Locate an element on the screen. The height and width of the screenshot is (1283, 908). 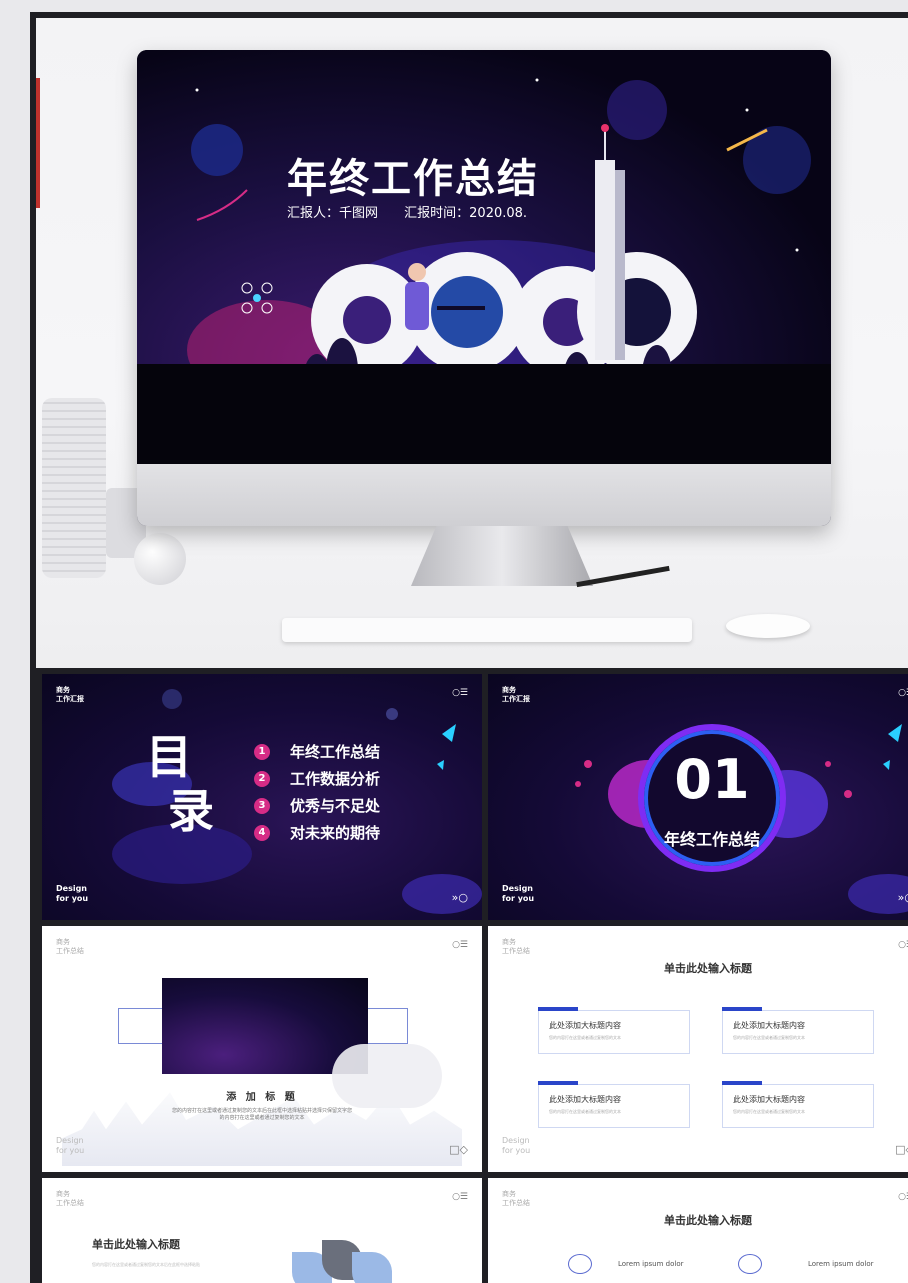
toc-item-label: 工作数据分析 is located at coordinates (335, 779).